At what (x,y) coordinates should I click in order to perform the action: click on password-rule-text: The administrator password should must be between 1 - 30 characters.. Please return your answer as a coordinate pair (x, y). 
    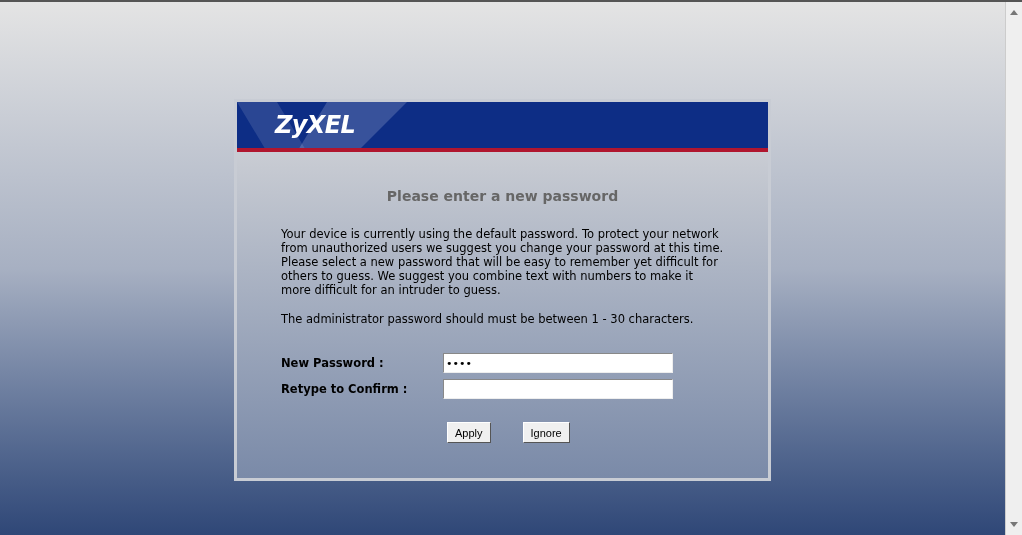
    Looking at the image, I should click on (488, 319).